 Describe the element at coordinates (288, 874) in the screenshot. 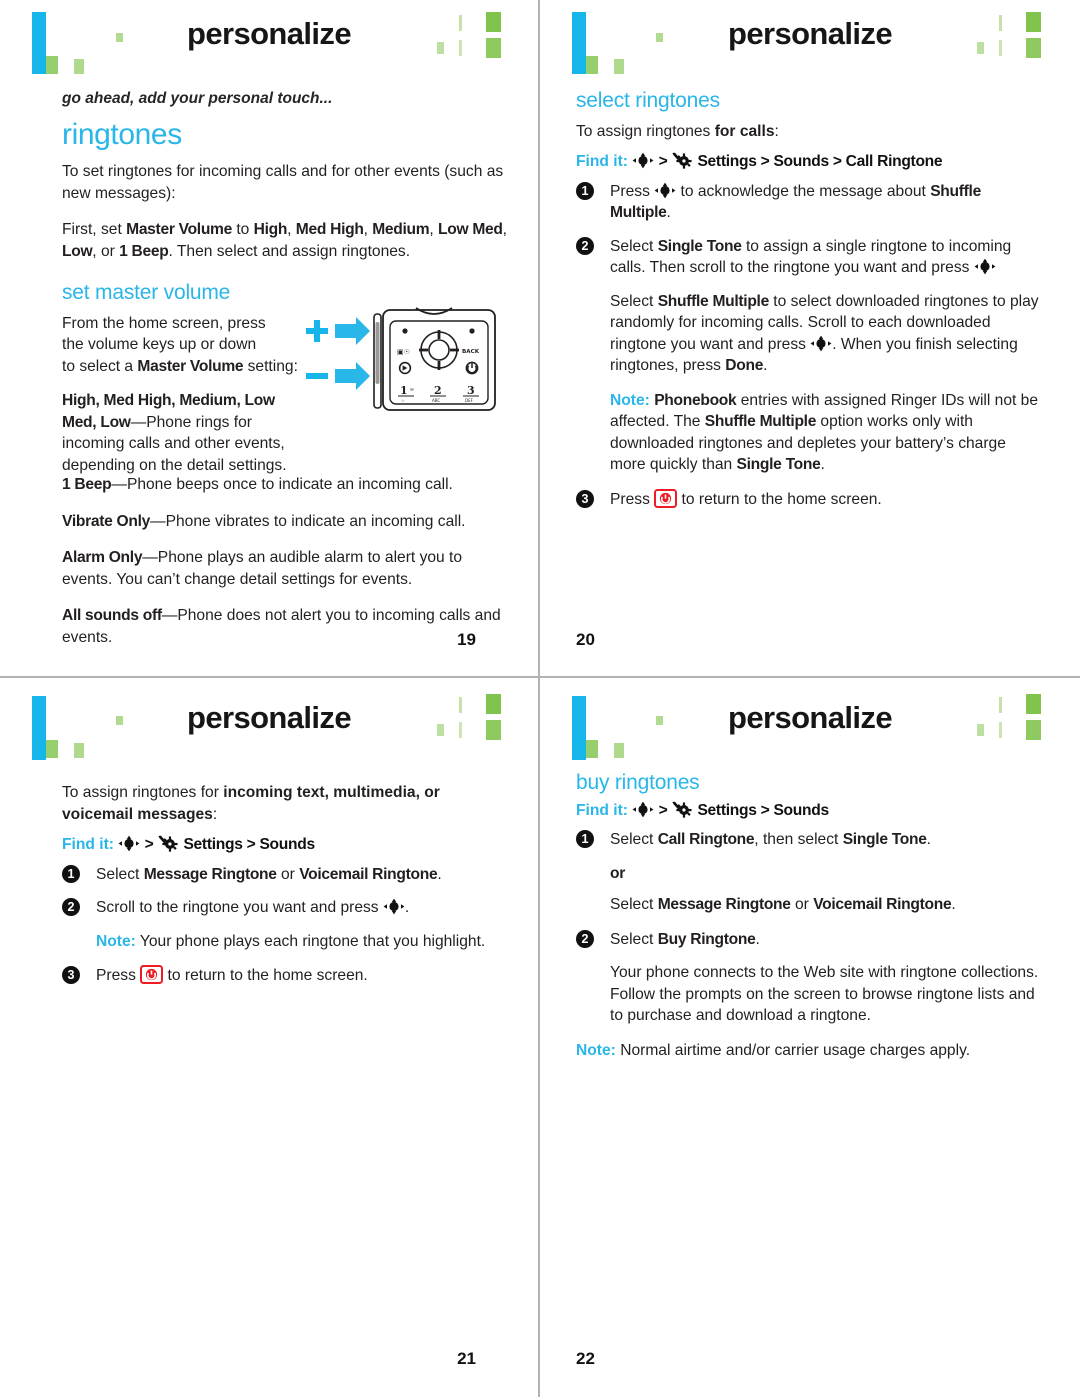

I see `text-run: or` at that location.